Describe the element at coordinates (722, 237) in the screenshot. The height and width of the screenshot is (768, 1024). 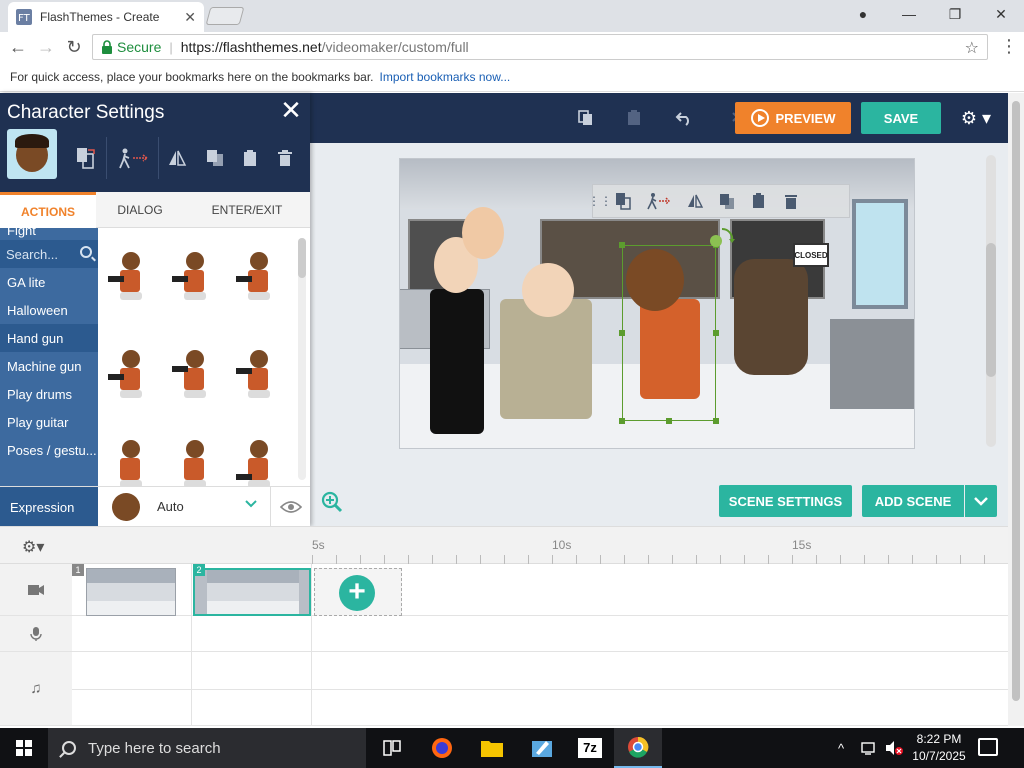
I see `rotate-handle-icon` at that location.